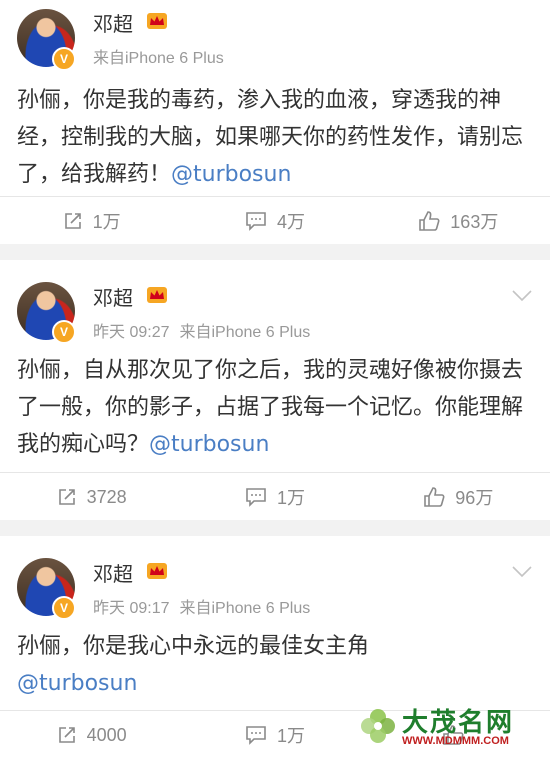 The height and width of the screenshot is (760, 550). I want to click on repost-button: 3728, so click(91, 497).